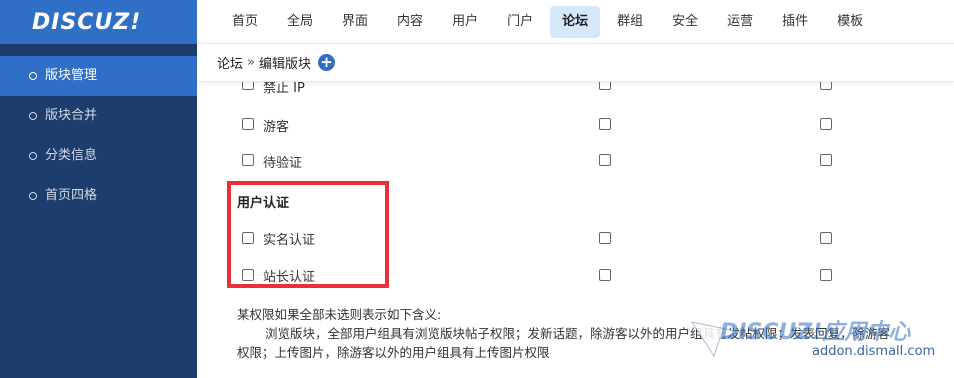 This screenshot has width=954, height=378. Describe the element at coordinates (284, 89) in the screenshot. I see `row-label: 禁止 IP` at that location.